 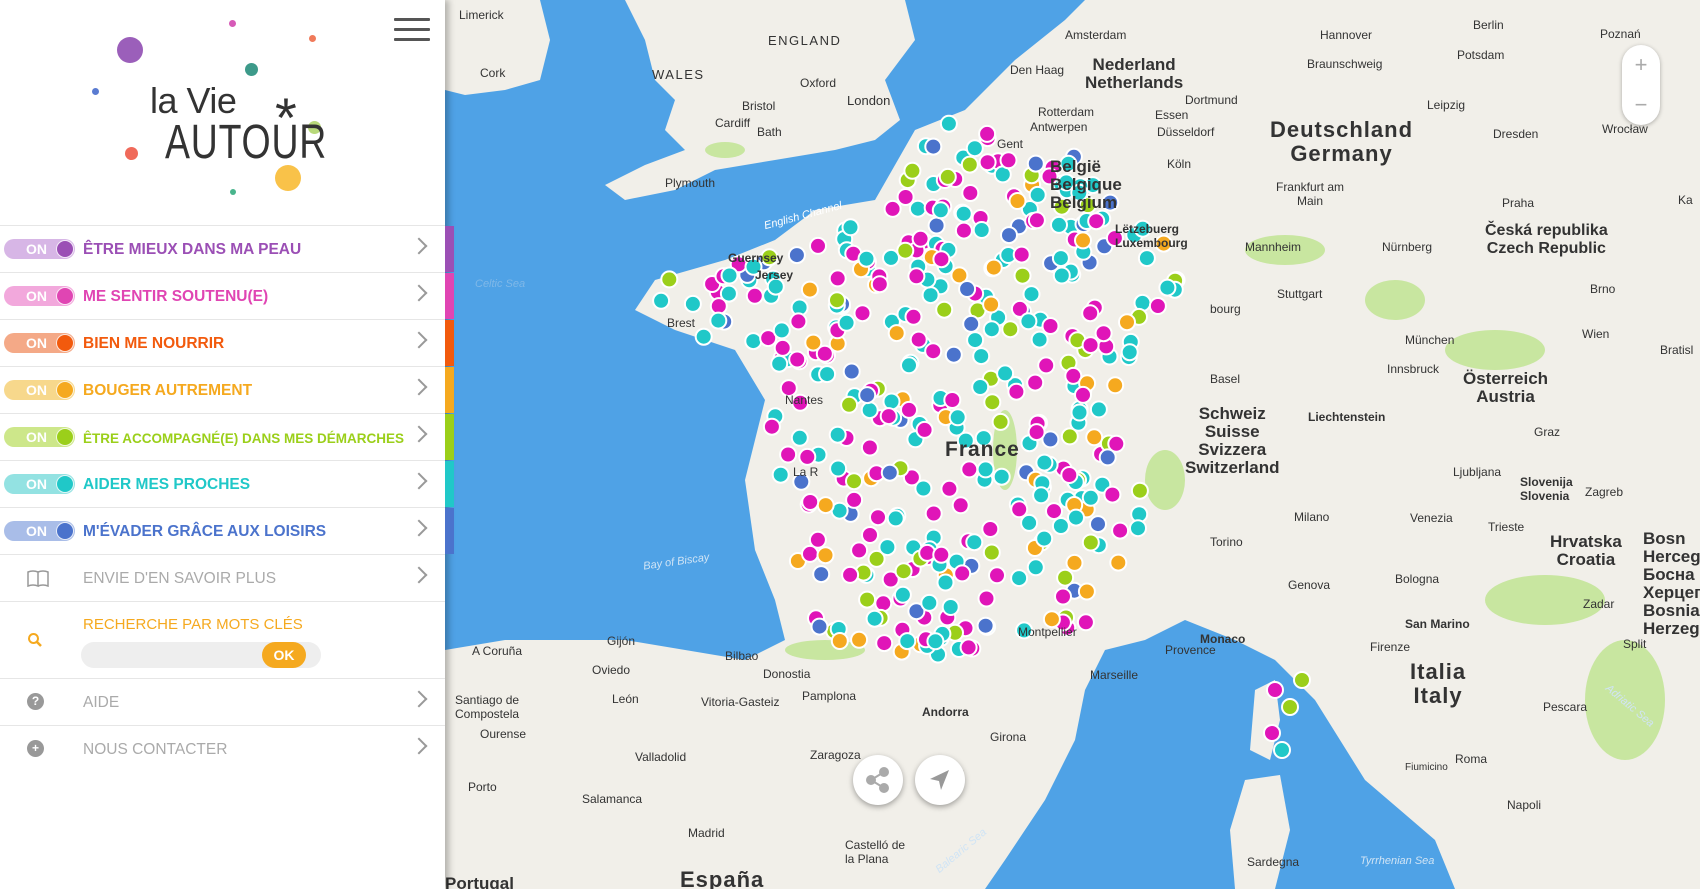 What do you see at coordinates (227, 295) in the screenshot?
I see `category-row-soutenu: ON ME SENTIR SOUTENU(E)` at bounding box center [227, 295].